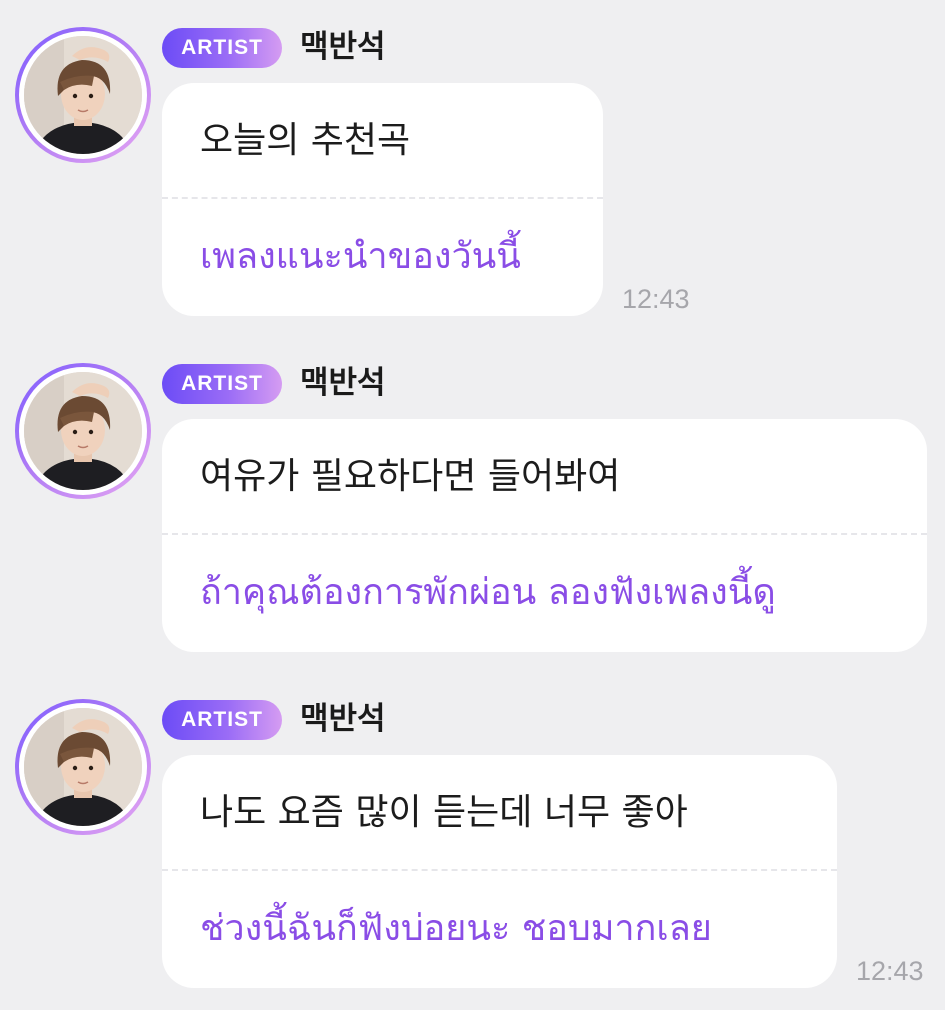 The image size is (945, 1010). I want to click on message-bubble: 오늘의 추천곡 เพลงแนะนำของวันนี้, so click(382, 199).